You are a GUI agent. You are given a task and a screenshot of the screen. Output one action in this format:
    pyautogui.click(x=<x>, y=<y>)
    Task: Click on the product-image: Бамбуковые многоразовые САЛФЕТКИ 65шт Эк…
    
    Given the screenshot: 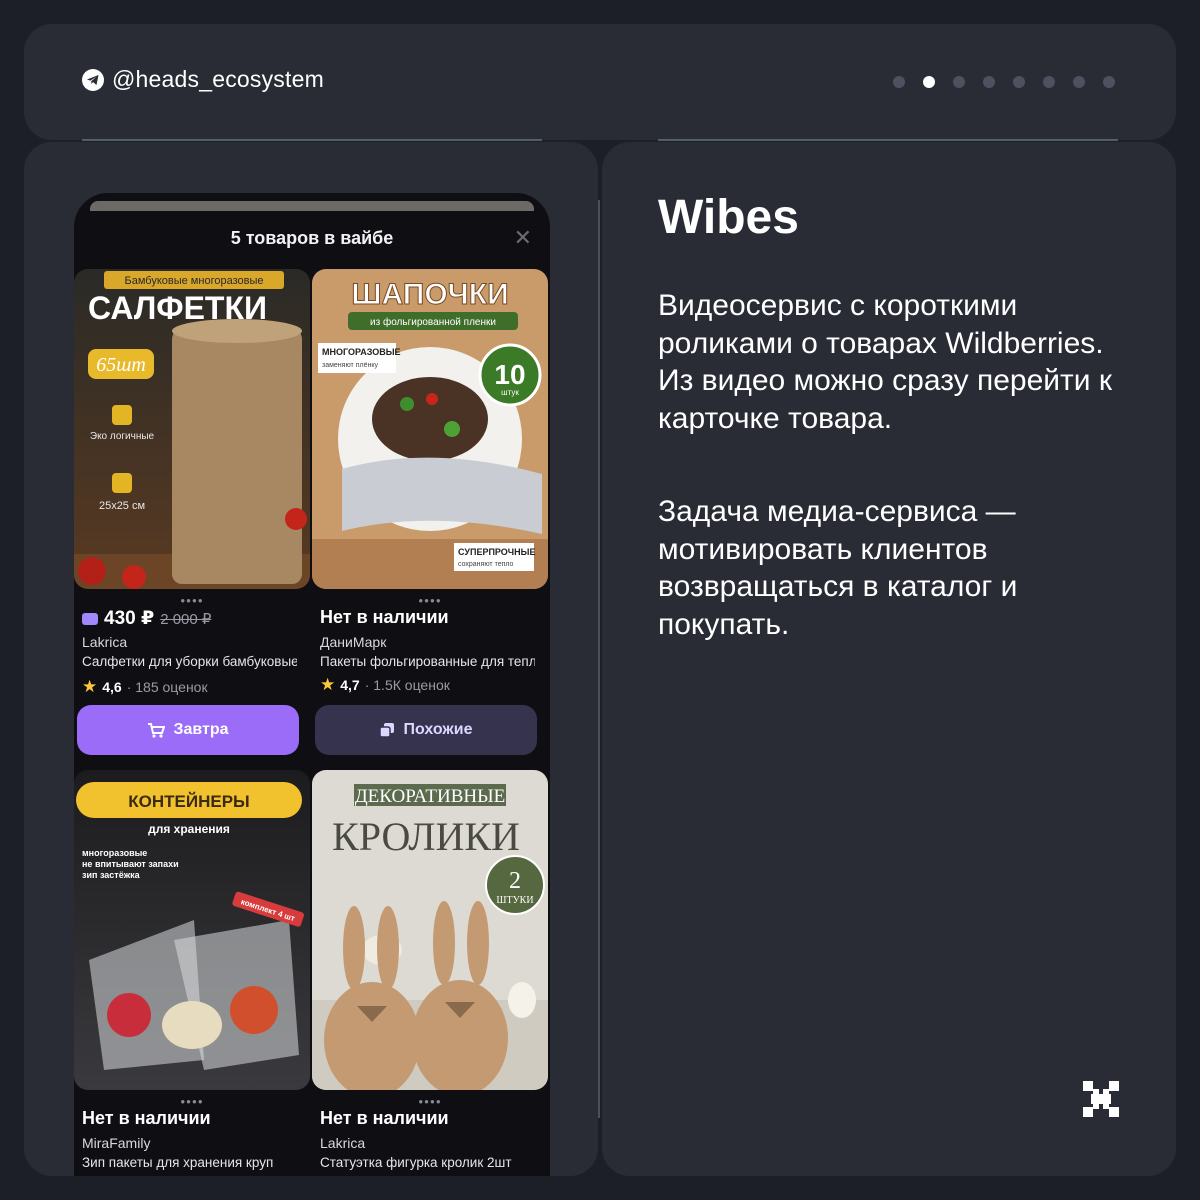 What is the action you would take?
    pyautogui.click(x=192, y=429)
    